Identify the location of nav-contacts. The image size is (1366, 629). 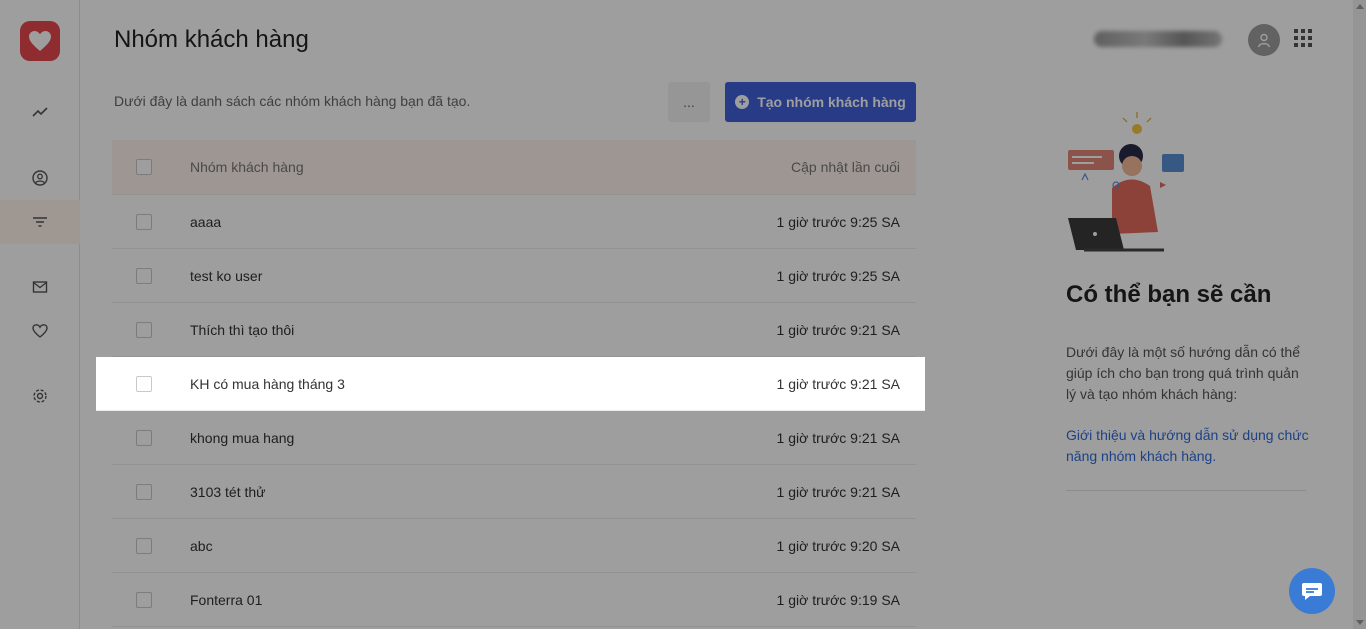
(40, 178).